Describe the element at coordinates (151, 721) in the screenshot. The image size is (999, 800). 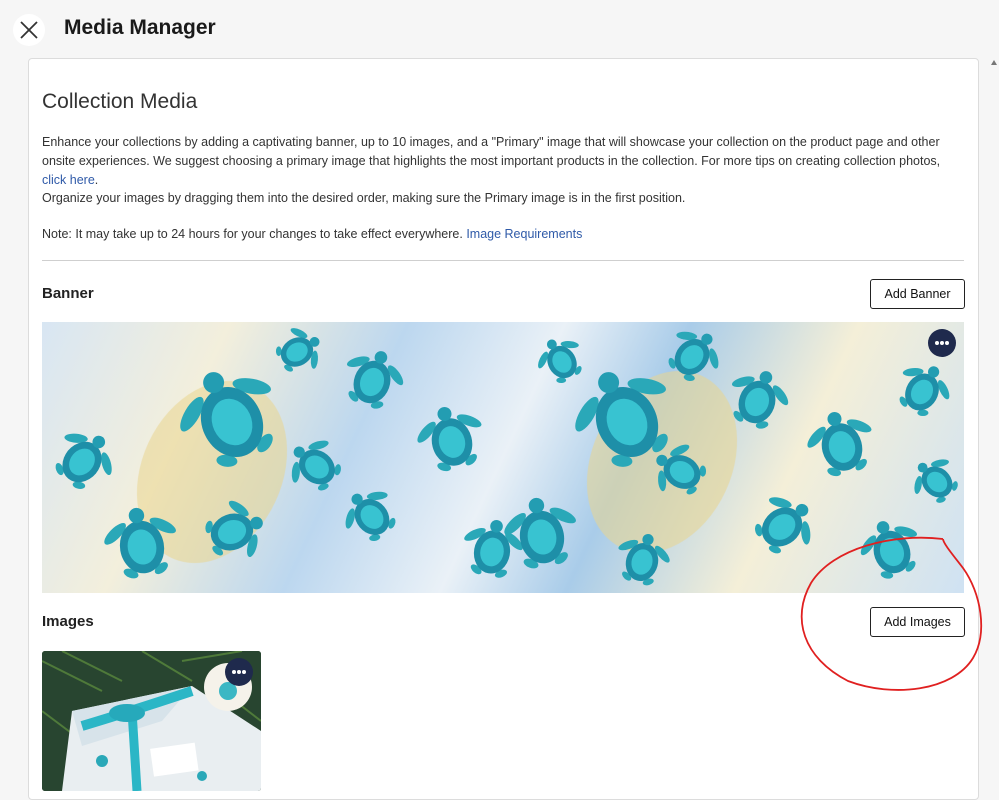
I see `image-thumbnail` at that location.